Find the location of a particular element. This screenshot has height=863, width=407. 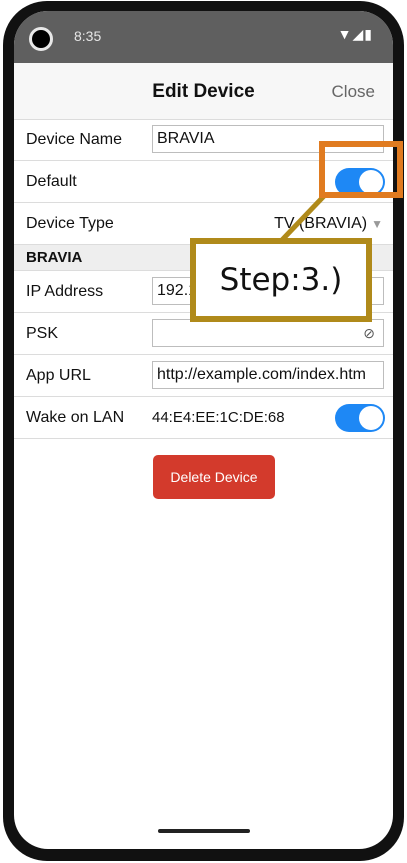

mac-address: 44:E4:EE:1C:DE:68 is located at coordinates (218, 417).